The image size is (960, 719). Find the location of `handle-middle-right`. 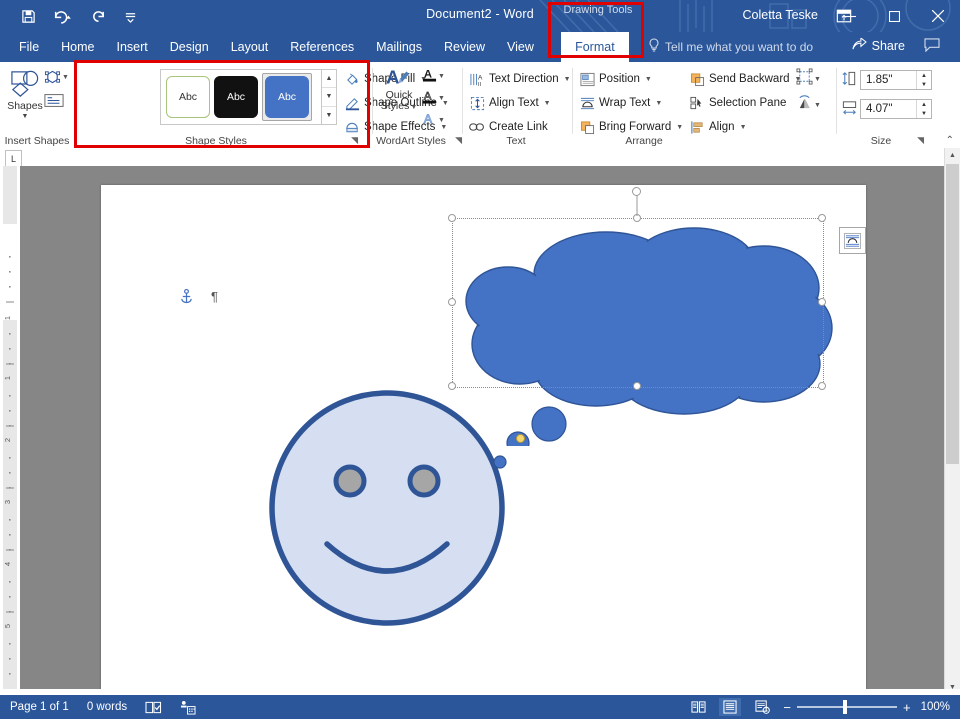

handle-middle-right is located at coordinates (822, 302).